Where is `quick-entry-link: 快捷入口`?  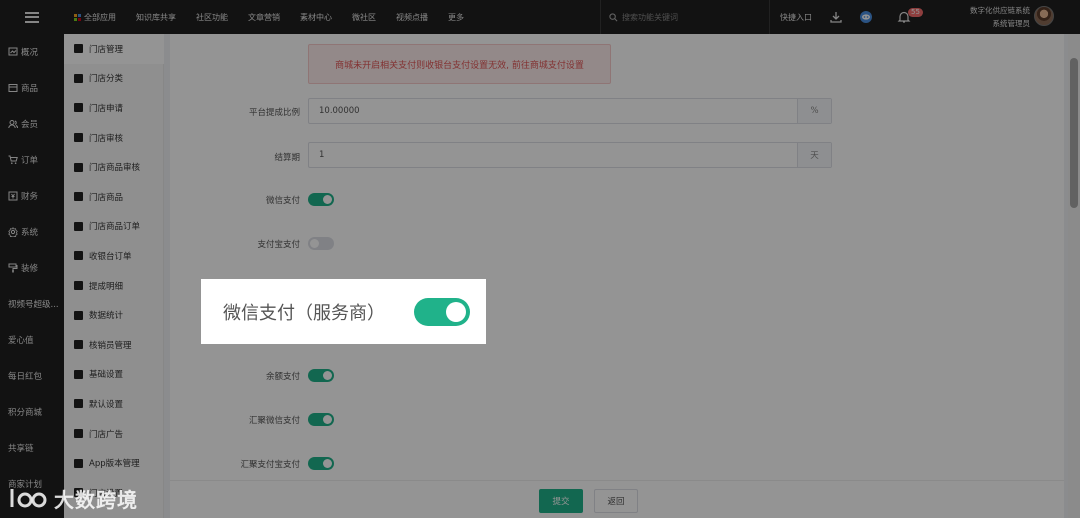 quick-entry-link: 快捷入口 is located at coordinates (796, 17).